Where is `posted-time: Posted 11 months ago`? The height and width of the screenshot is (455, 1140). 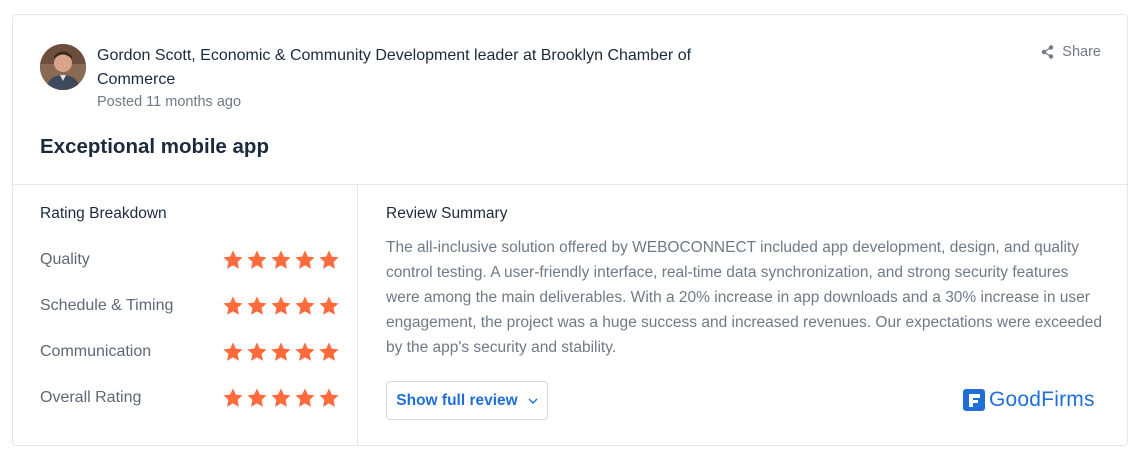
posted-time: Posted 11 months ago is located at coordinates (169, 102).